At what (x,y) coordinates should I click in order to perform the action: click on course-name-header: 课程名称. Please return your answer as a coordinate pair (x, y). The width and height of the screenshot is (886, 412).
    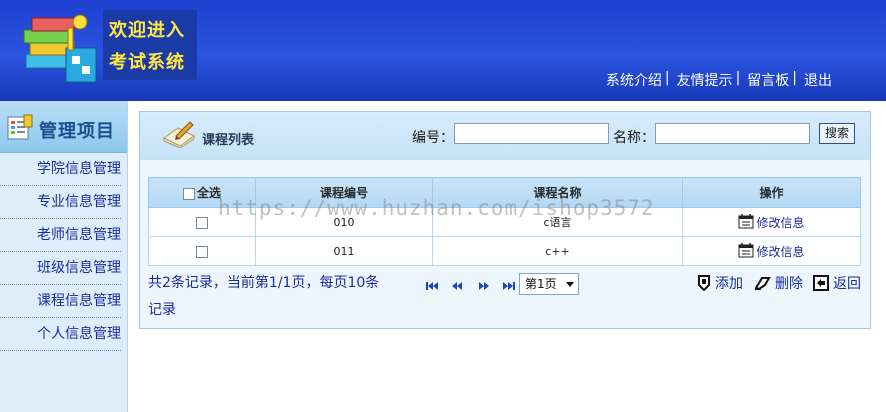
    Looking at the image, I should click on (557, 192).